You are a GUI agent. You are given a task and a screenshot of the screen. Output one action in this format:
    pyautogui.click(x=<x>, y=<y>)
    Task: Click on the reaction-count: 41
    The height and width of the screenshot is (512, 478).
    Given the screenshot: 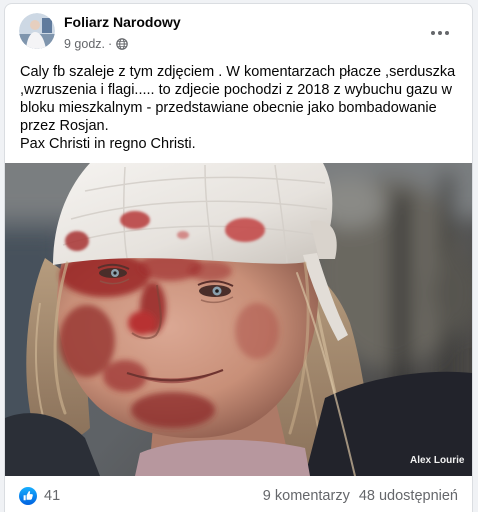 What is the action you would take?
    pyautogui.click(x=52, y=496)
    